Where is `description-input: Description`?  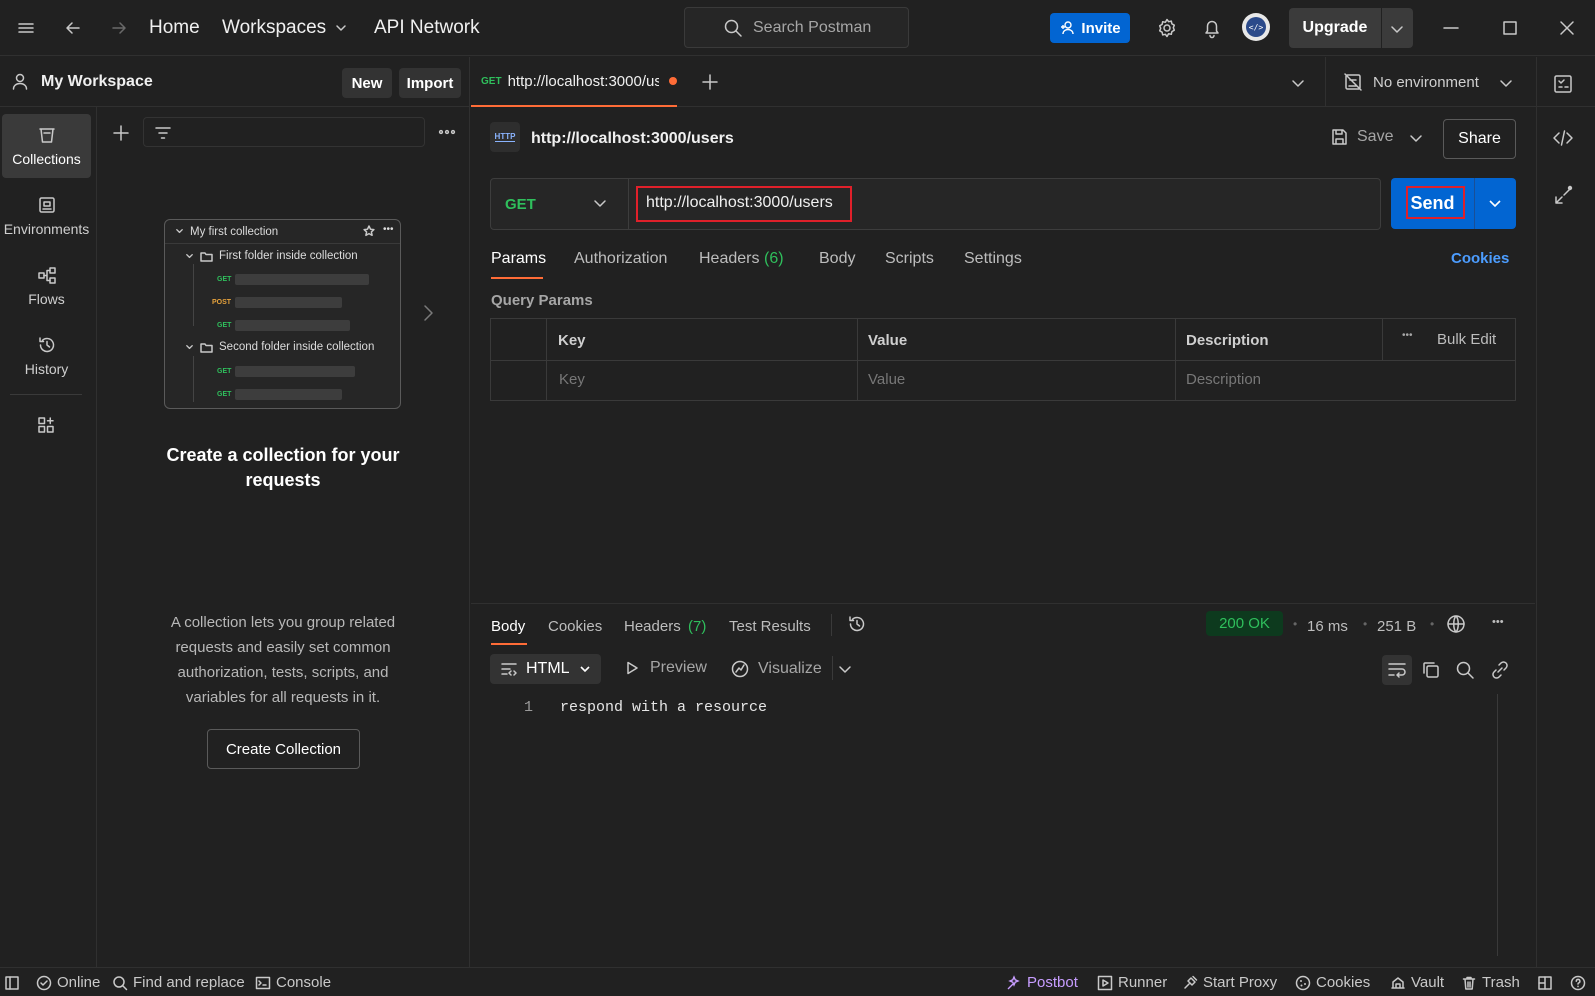
description-input: Description is located at coordinates (1223, 379).